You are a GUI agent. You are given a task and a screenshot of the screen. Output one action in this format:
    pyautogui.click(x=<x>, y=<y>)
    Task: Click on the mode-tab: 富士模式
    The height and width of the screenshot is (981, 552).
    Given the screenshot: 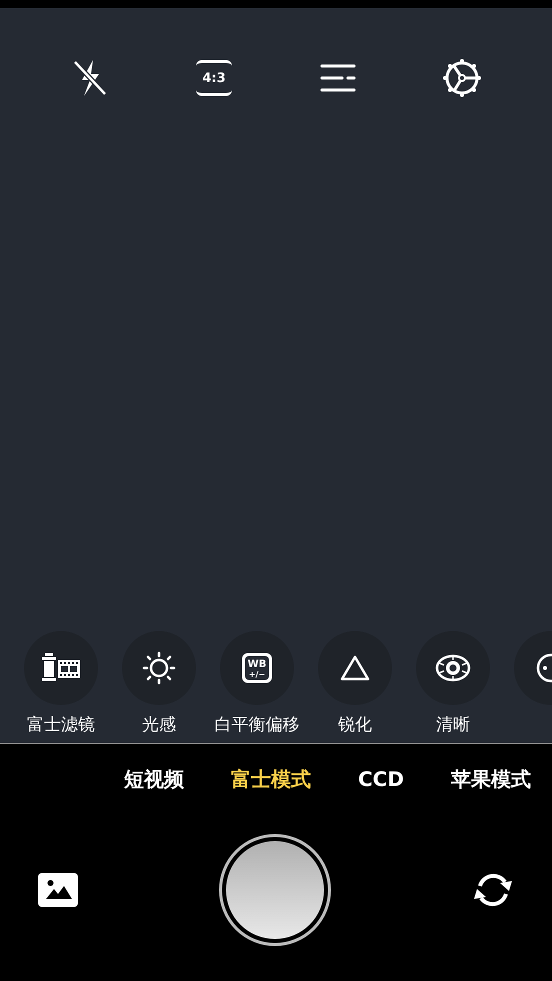 What is the action you would take?
    pyautogui.click(x=271, y=779)
    